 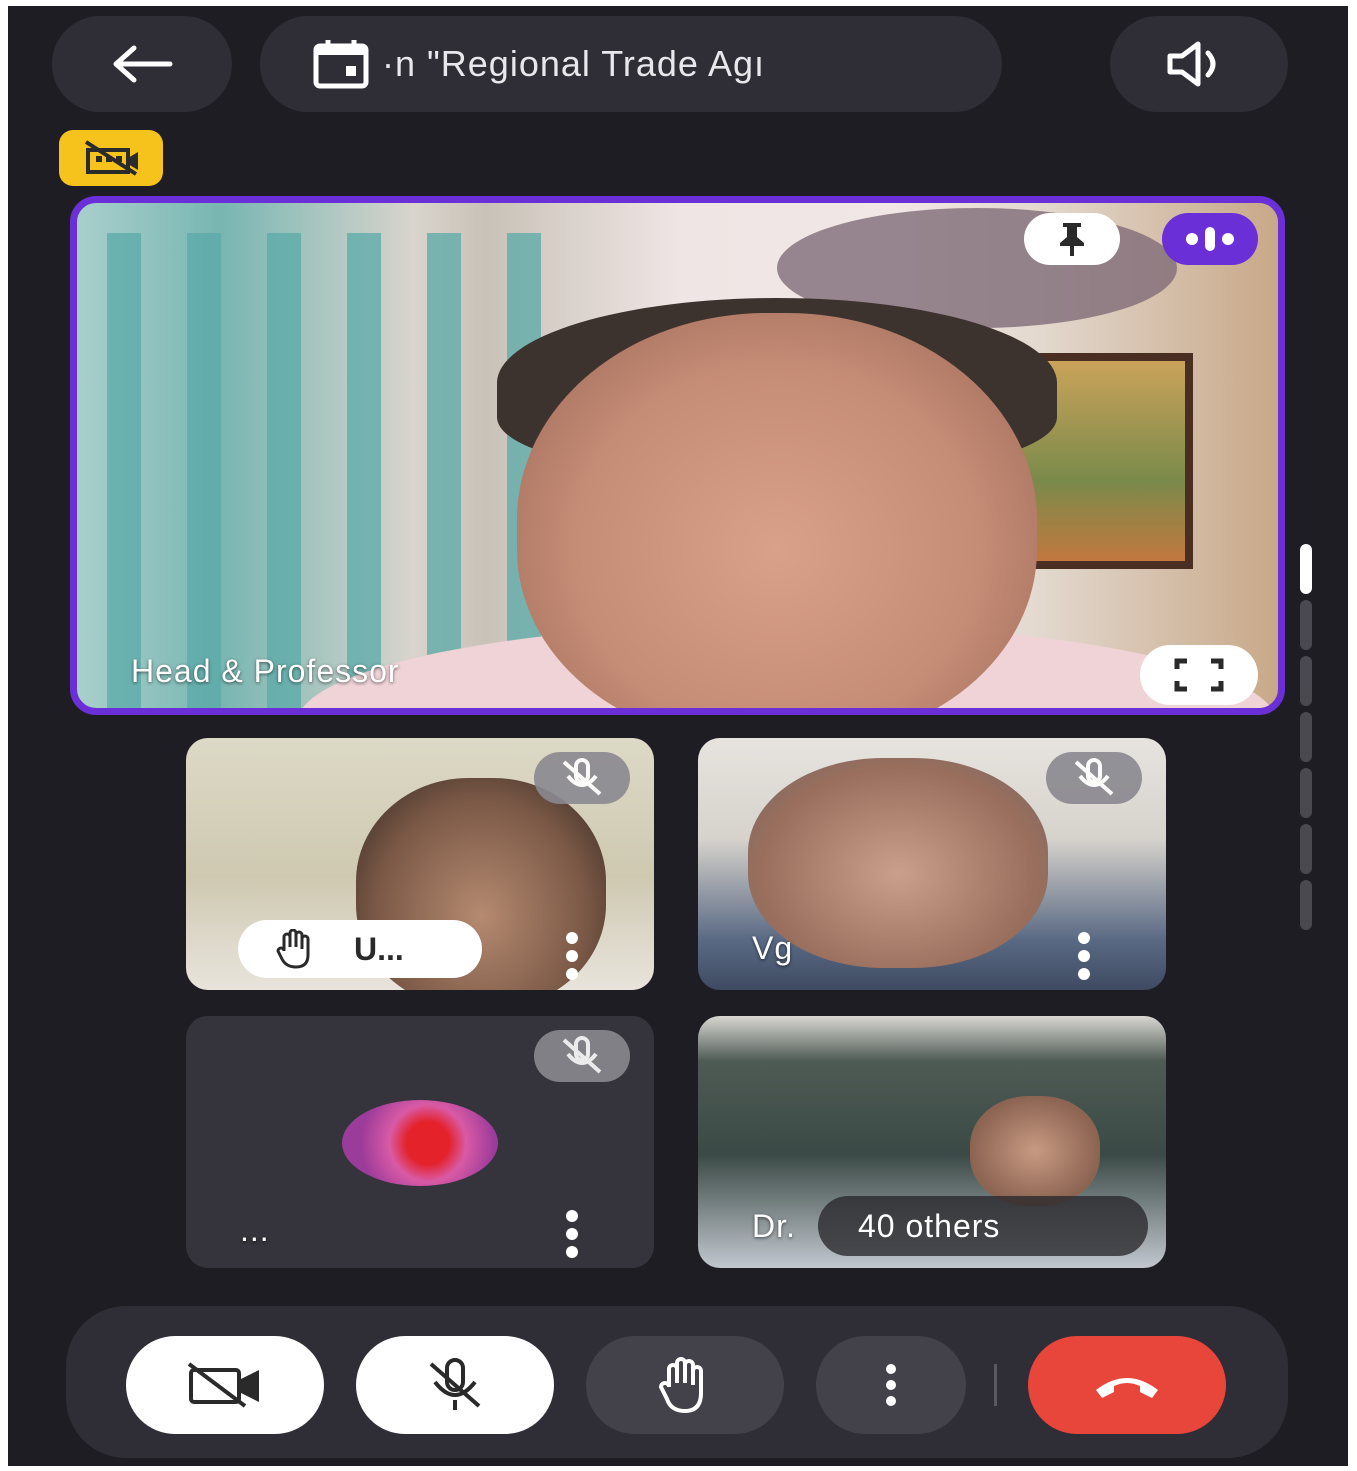 I want to click on pin-icon, so click(x=1072, y=239).